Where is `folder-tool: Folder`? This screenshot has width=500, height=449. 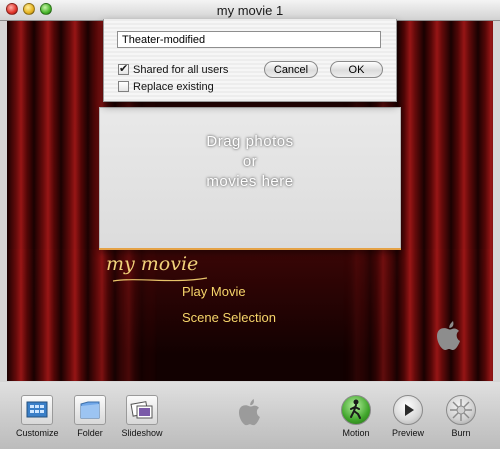 folder-tool: Folder is located at coordinates (90, 416).